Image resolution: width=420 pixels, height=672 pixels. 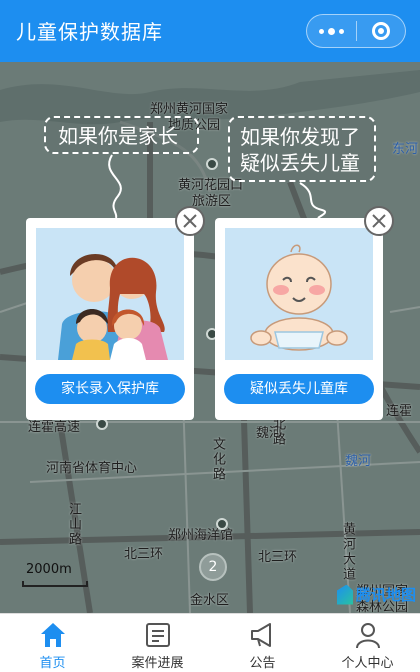 I want to click on lost-child-database-button: 疑似丢失儿童库, so click(x=299, y=389).